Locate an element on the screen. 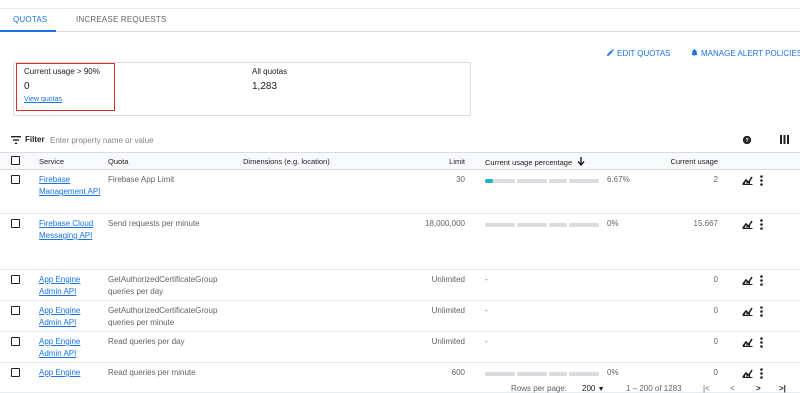  quota-limit: 600 is located at coordinates (458, 372).